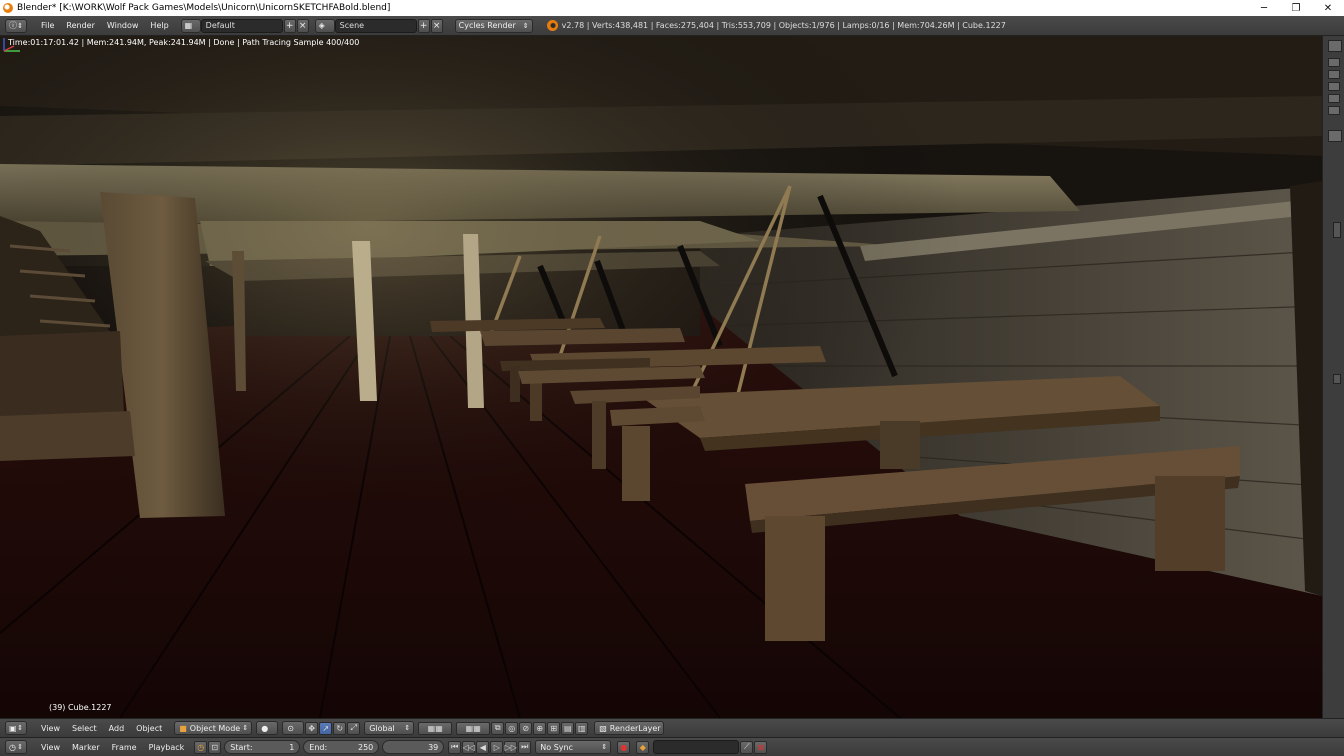 The height and width of the screenshot is (756, 1344). What do you see at coordinates (526, 728) in the screenshot?
I see `snap-toggle: ⊘` at bounding box center [526, 728].